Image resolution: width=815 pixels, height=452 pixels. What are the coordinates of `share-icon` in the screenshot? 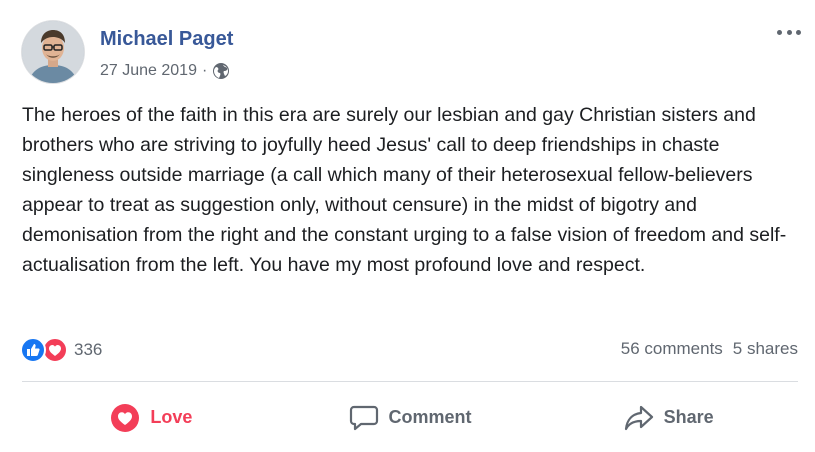 It's located at (638, 417).